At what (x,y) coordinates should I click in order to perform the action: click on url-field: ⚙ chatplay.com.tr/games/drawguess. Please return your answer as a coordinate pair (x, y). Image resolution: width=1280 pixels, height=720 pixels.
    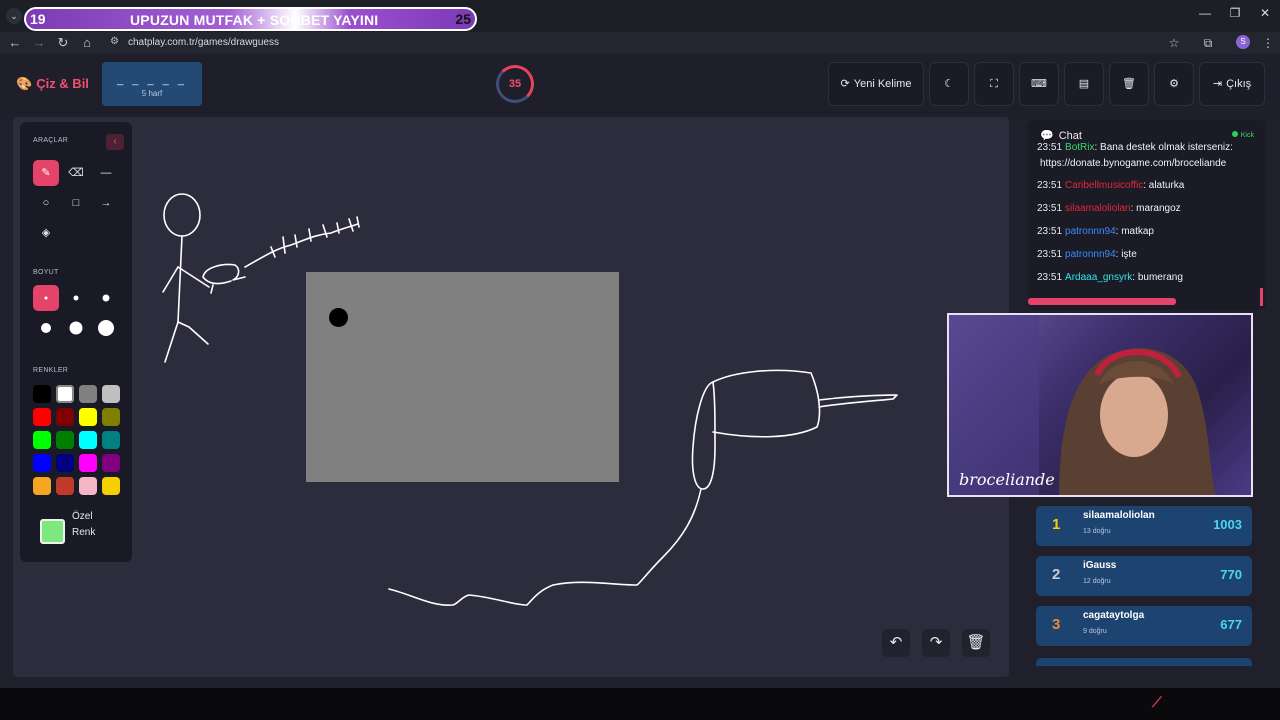
    Looking at the image, I should click on (644, 43).